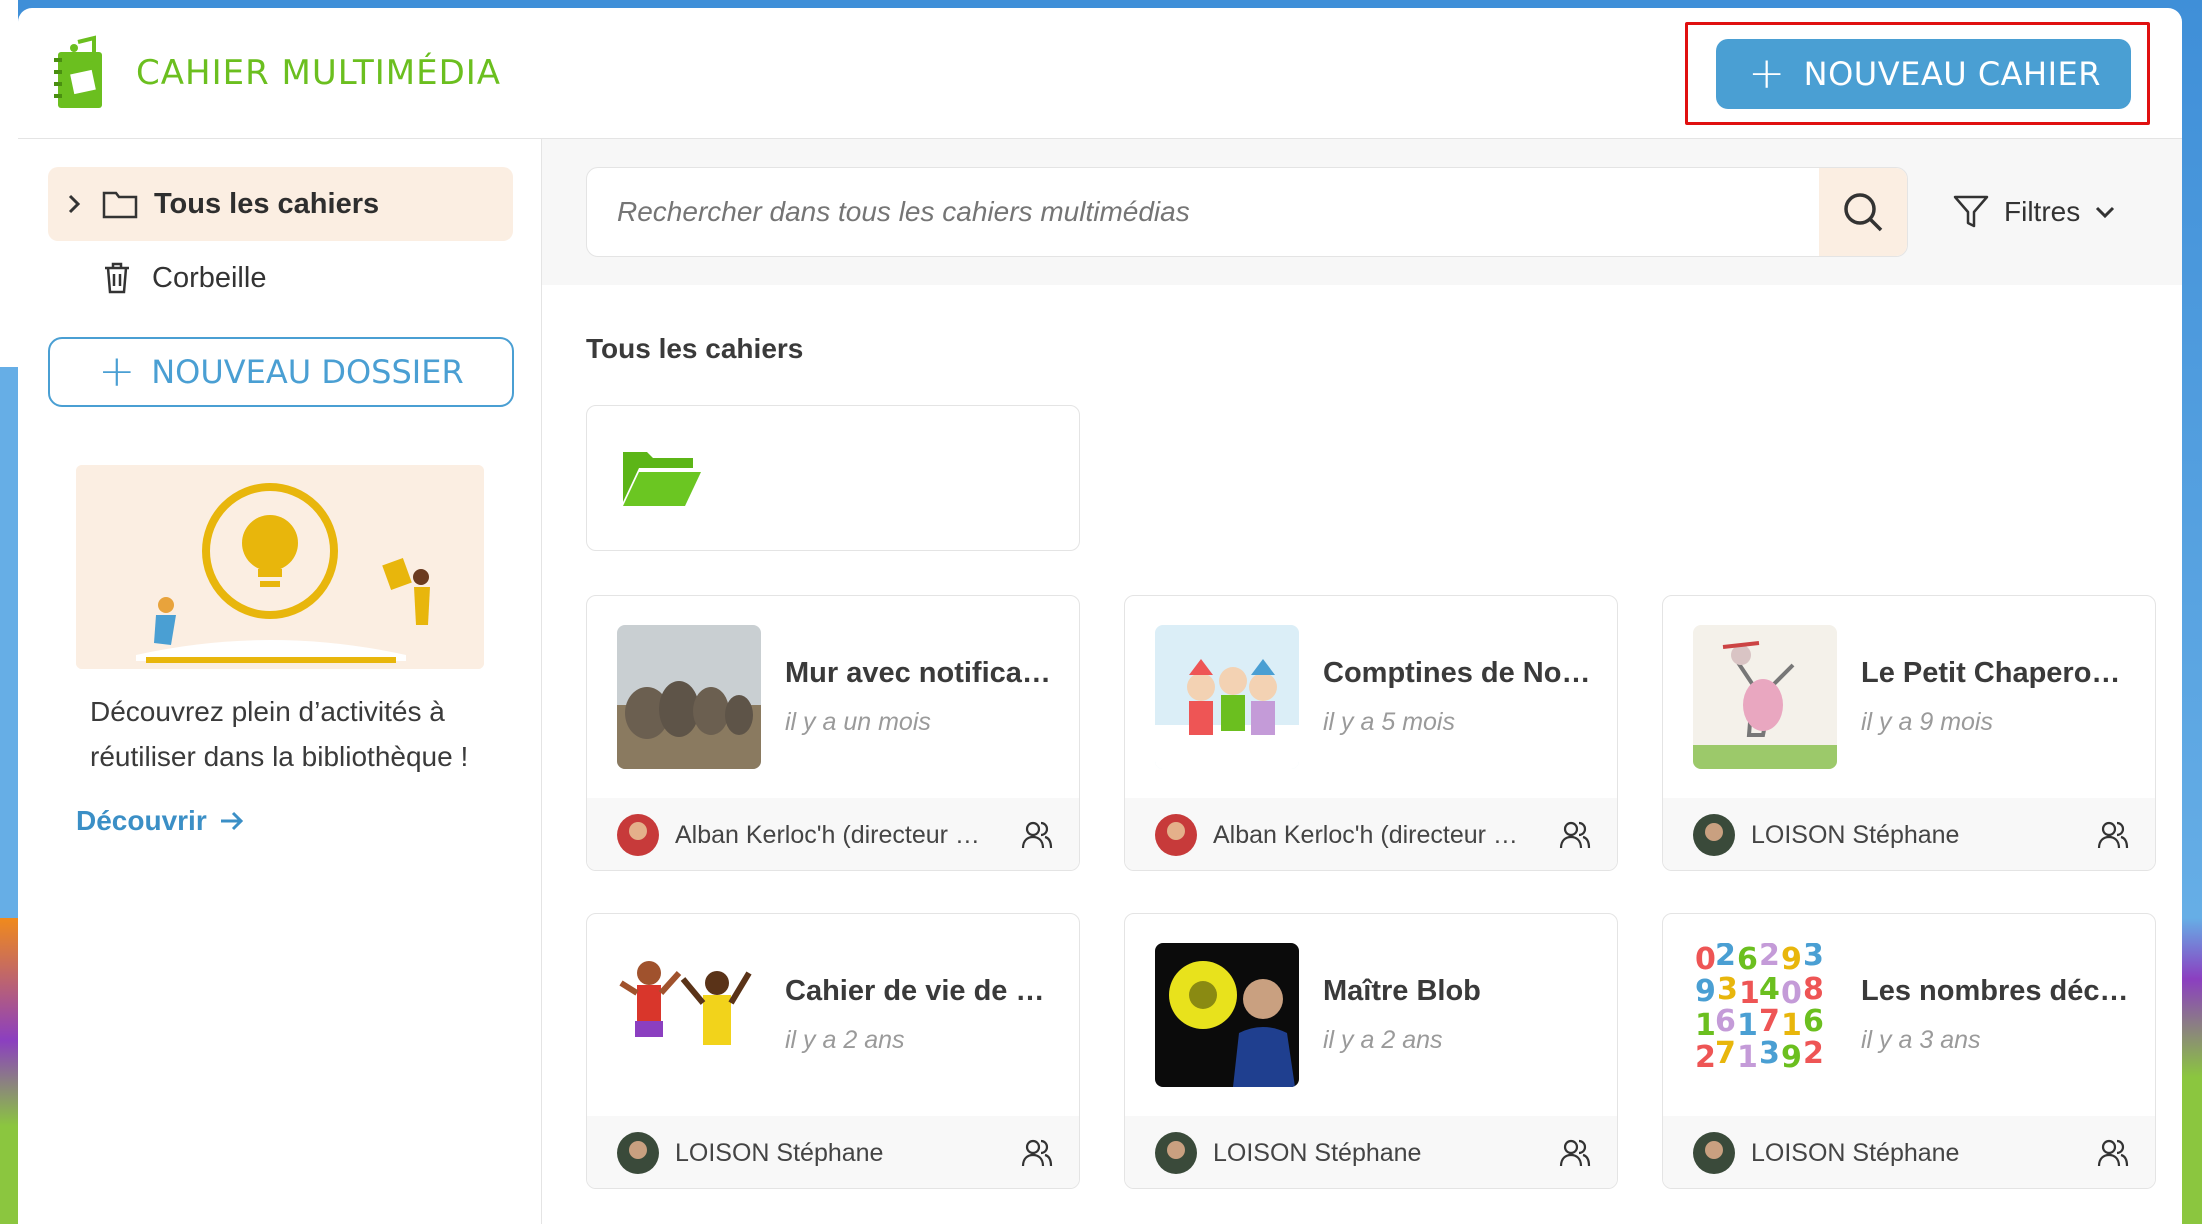 The image size is (2202, 1224). Describe the element at coordinates (74, 204) in the screenshot. I see `chevron-right-icon` at that location.